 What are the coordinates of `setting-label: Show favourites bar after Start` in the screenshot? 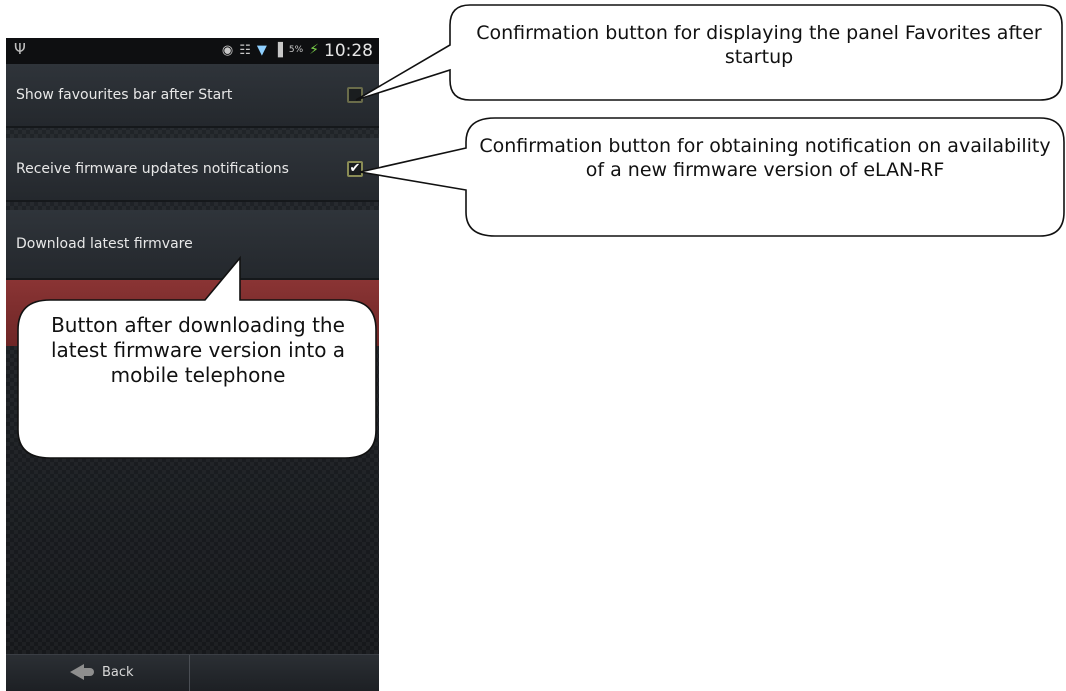 It's located at (124, 95).